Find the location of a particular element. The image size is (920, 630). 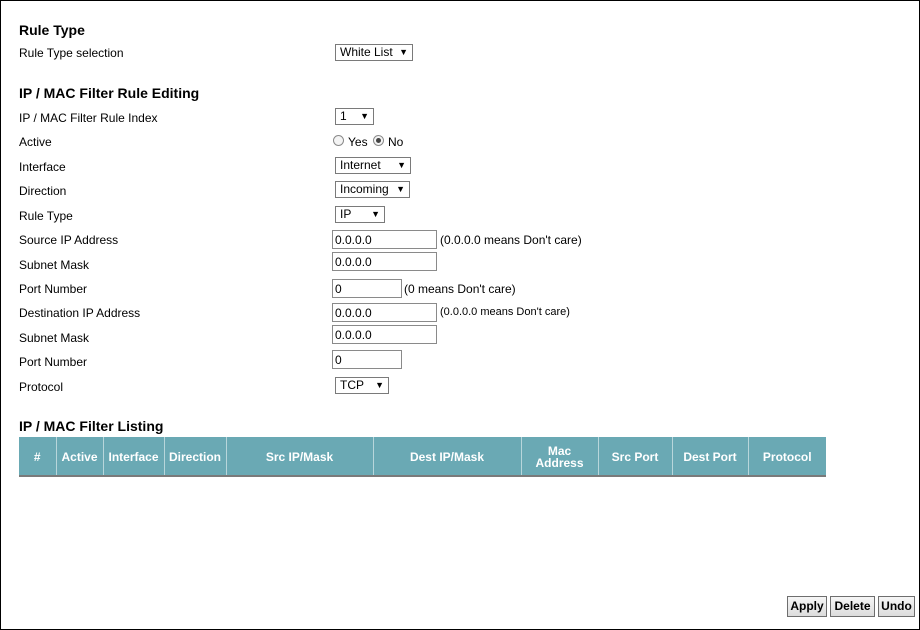

protocol-value: TCP is located at coordinates (352, 385).